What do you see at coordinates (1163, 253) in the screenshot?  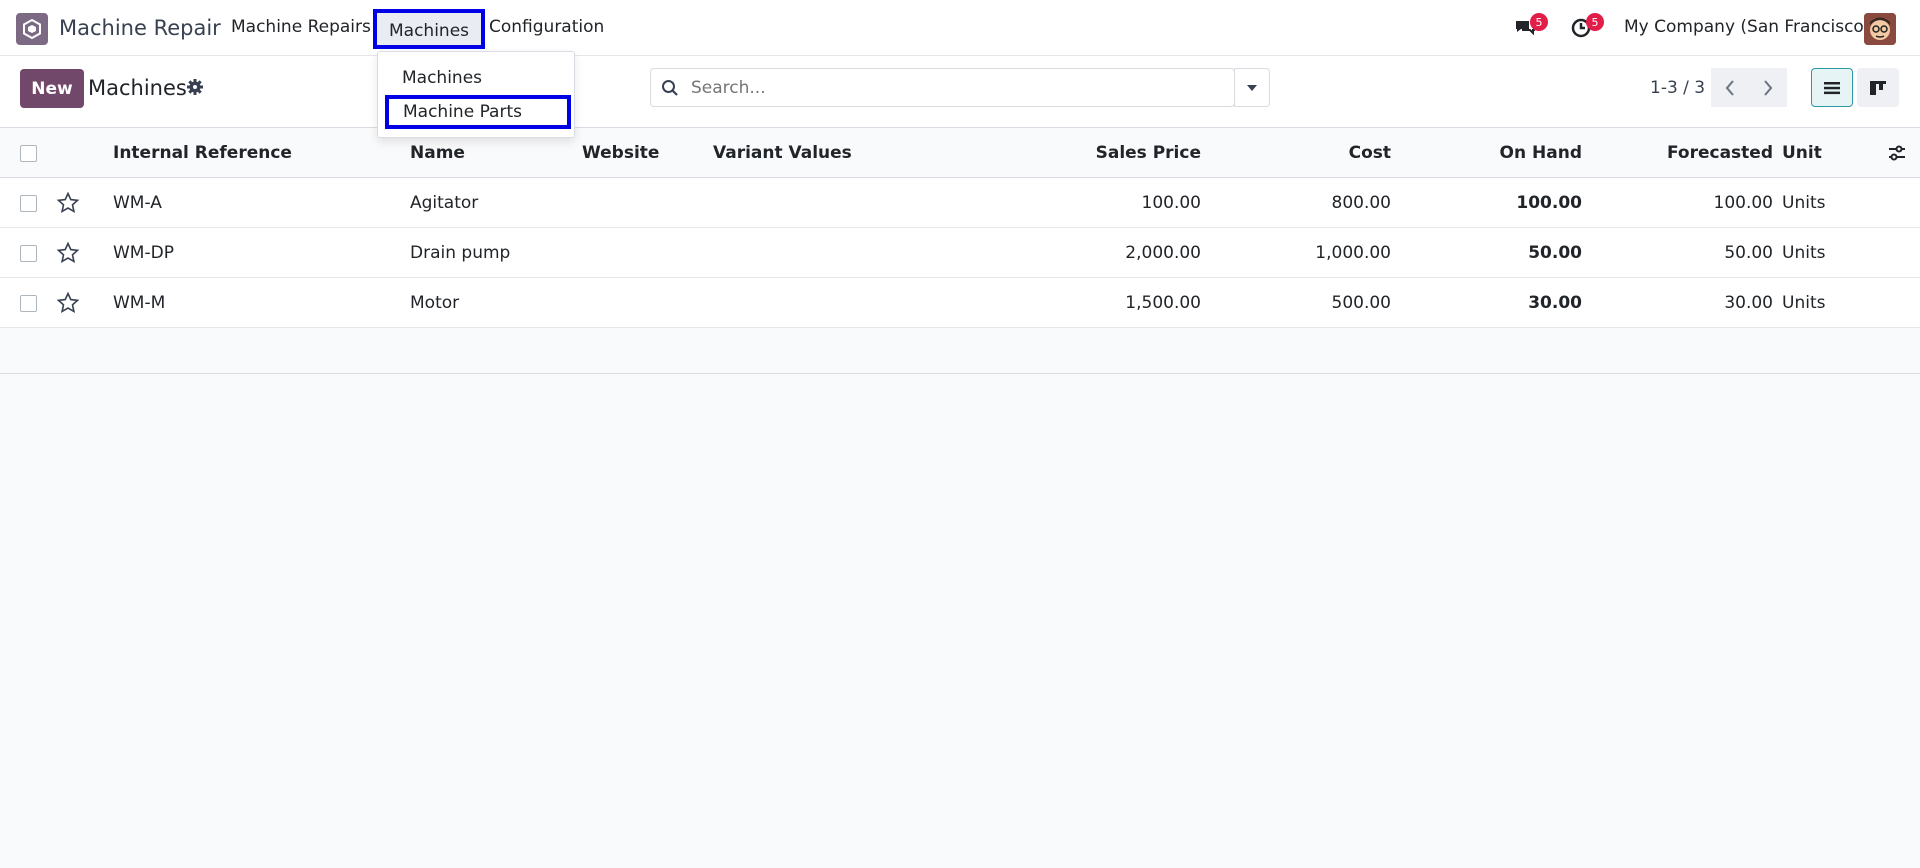 I see `cell-sales-price: 2,000.00` at bounding box center [1163, 253].